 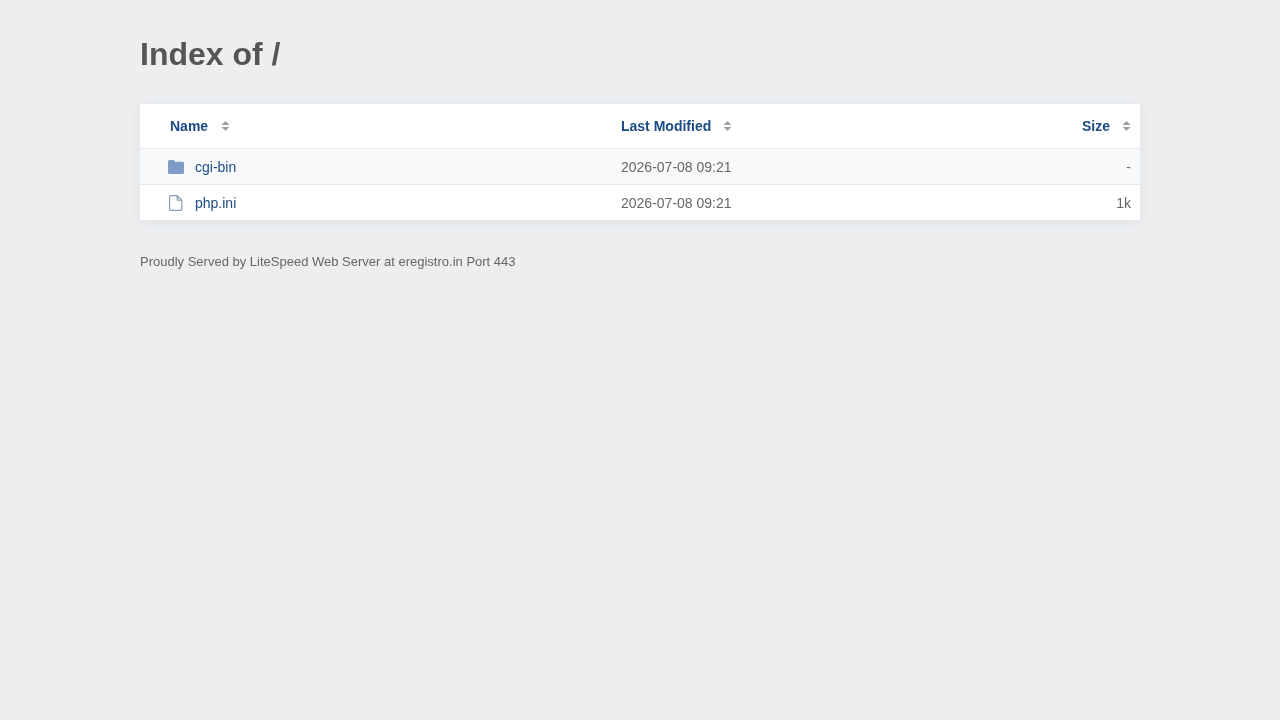 What do you see at coordinates (210, 54) in the screenshot?
I see `page-title: Index of /` at bounding box center [210, 54].